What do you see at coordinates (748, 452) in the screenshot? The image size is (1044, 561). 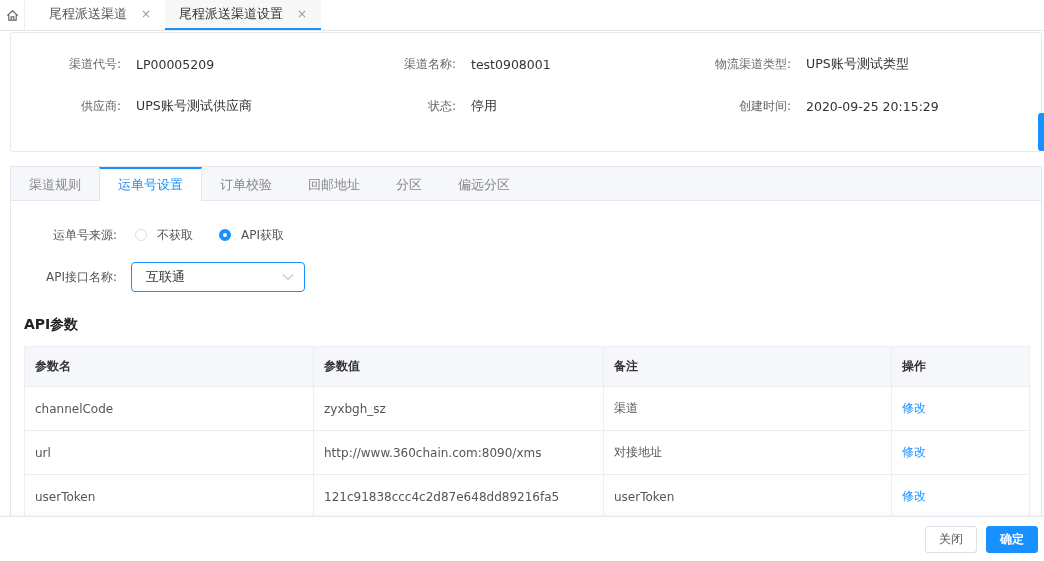 I see `table-cell: 对接地址` at bounding box center [748, 452].